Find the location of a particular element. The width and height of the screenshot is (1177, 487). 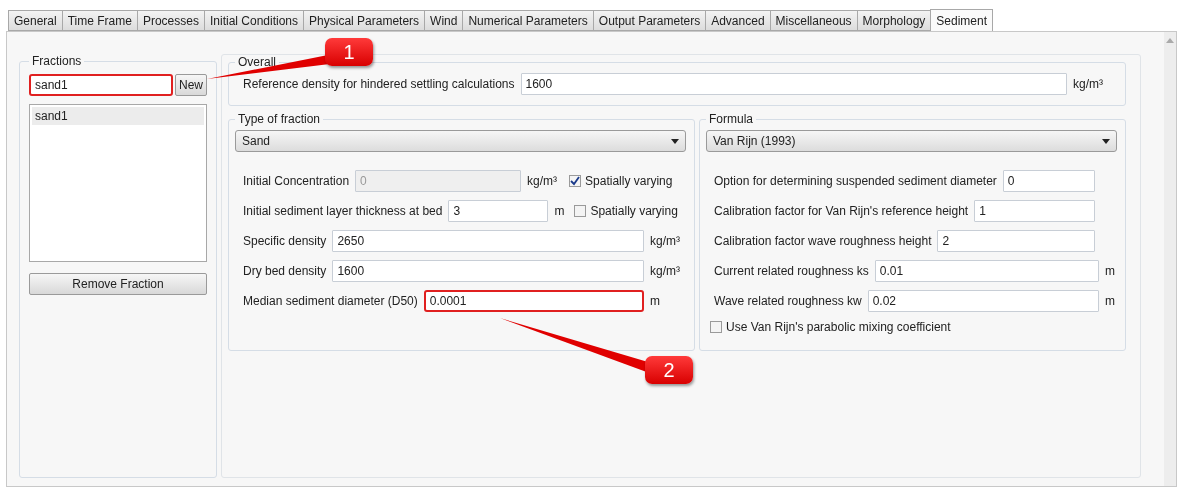

new-button: New is located at coordinates (191, 85).